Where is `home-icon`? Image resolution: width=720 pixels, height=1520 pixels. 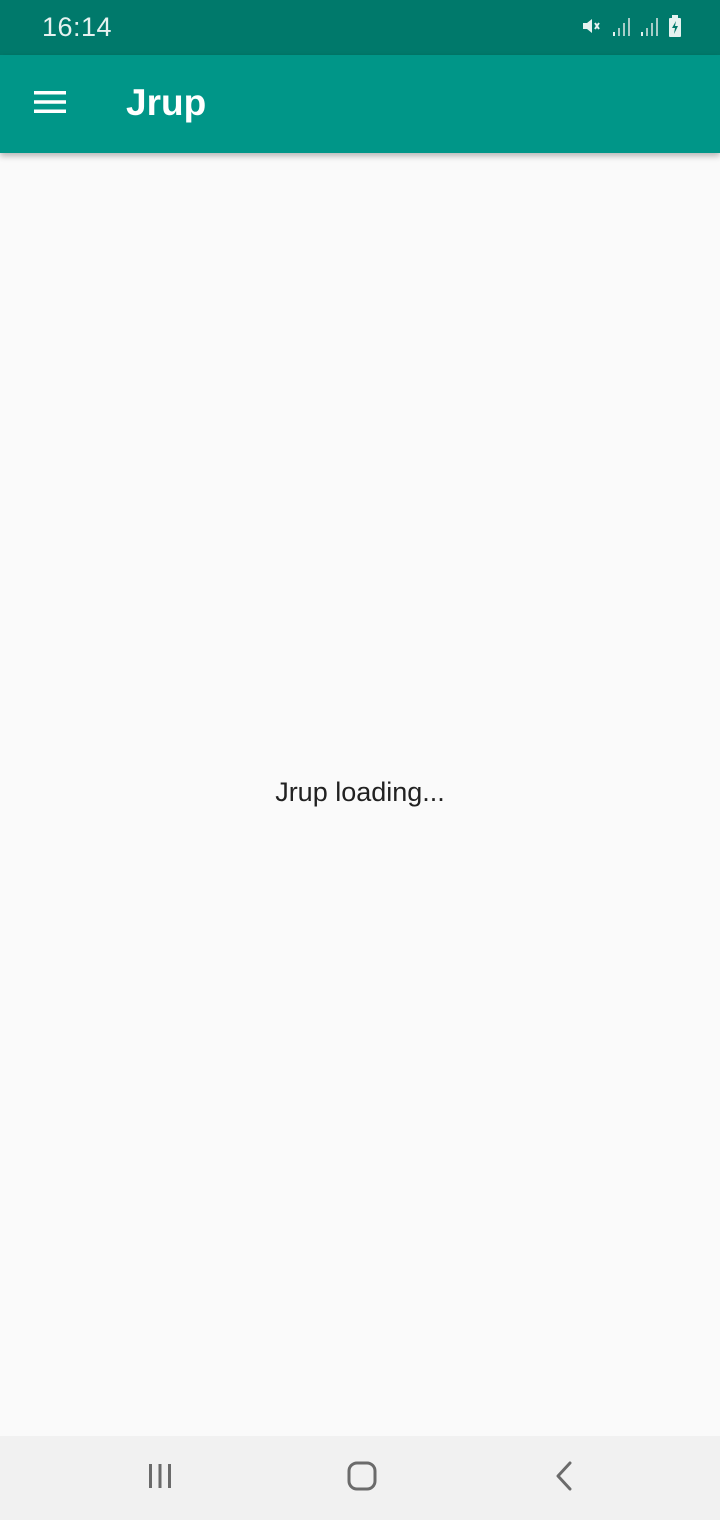
home-icon is located at coordinates (362, 1478).